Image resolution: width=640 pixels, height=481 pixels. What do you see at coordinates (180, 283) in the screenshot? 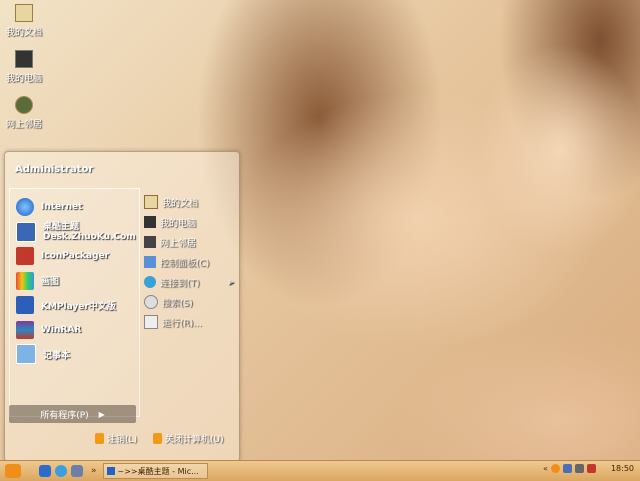
I see `place-label: 连接到(T)` at bounding box center [180, 283].